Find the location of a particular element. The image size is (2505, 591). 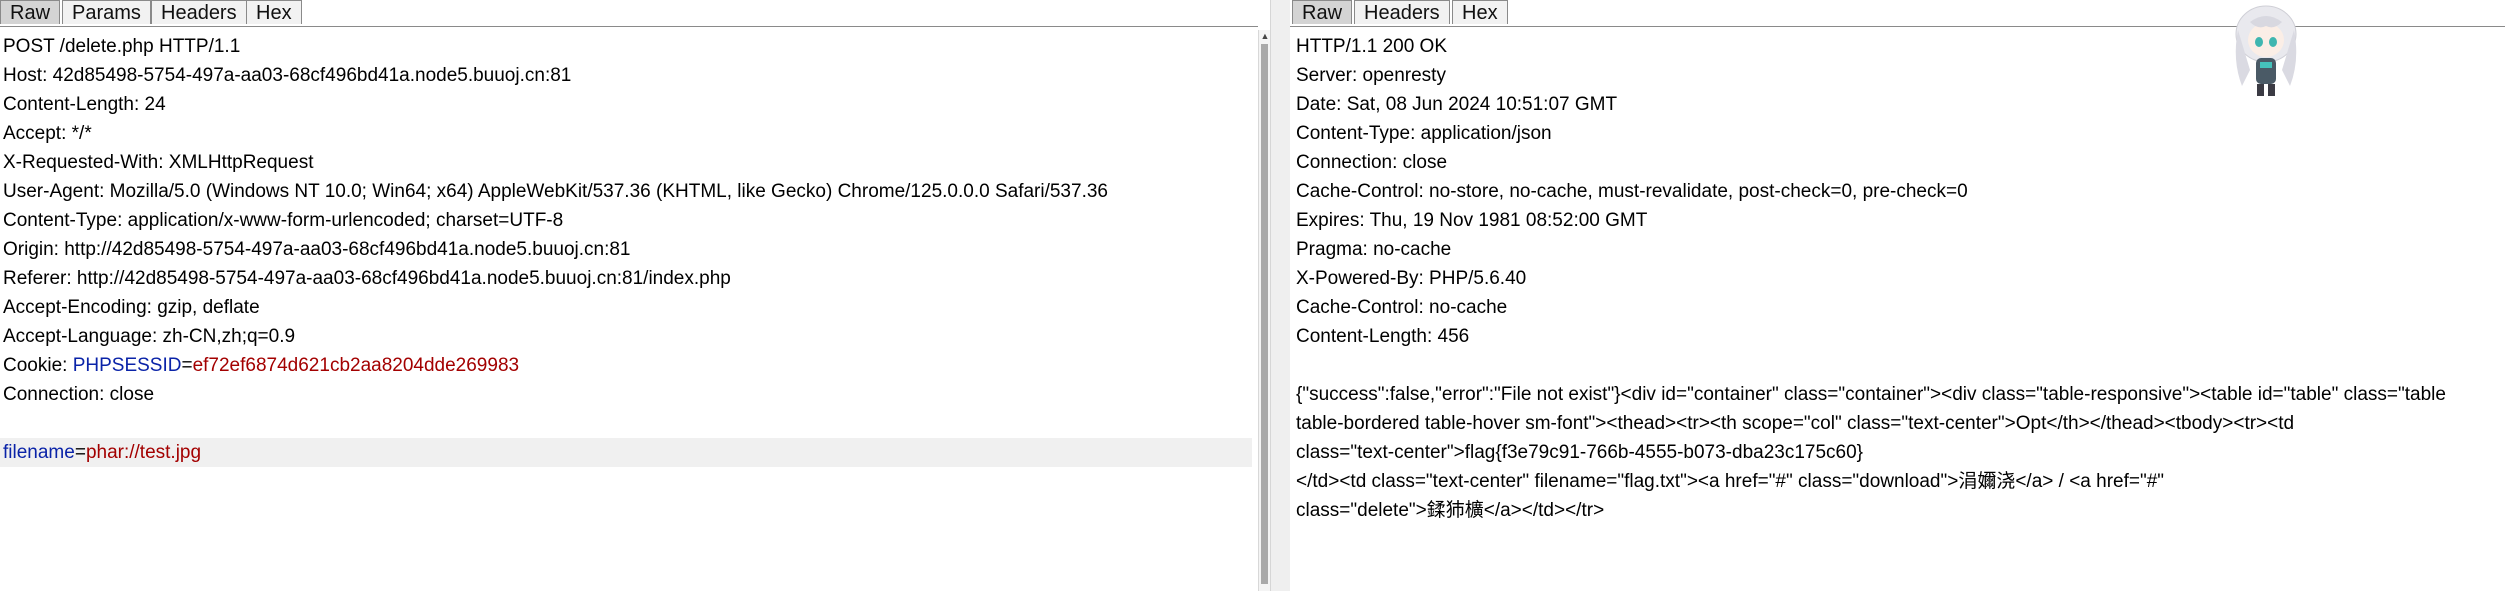

request-line: Accept: */* is located at coordinates (47, 133).